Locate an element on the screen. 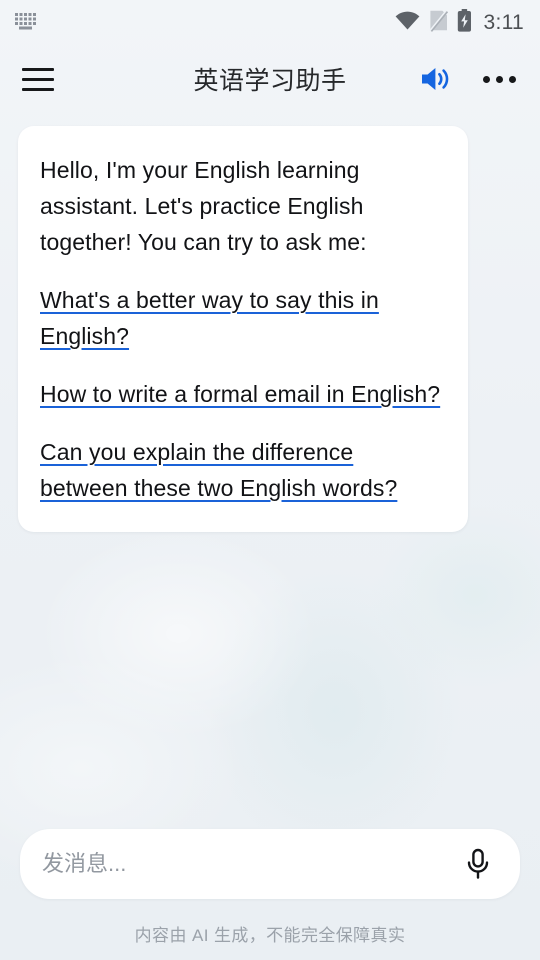 The width and height of the screenshot is (540, 960). status-clock: 3:11 is located at coordinates (503, 22).